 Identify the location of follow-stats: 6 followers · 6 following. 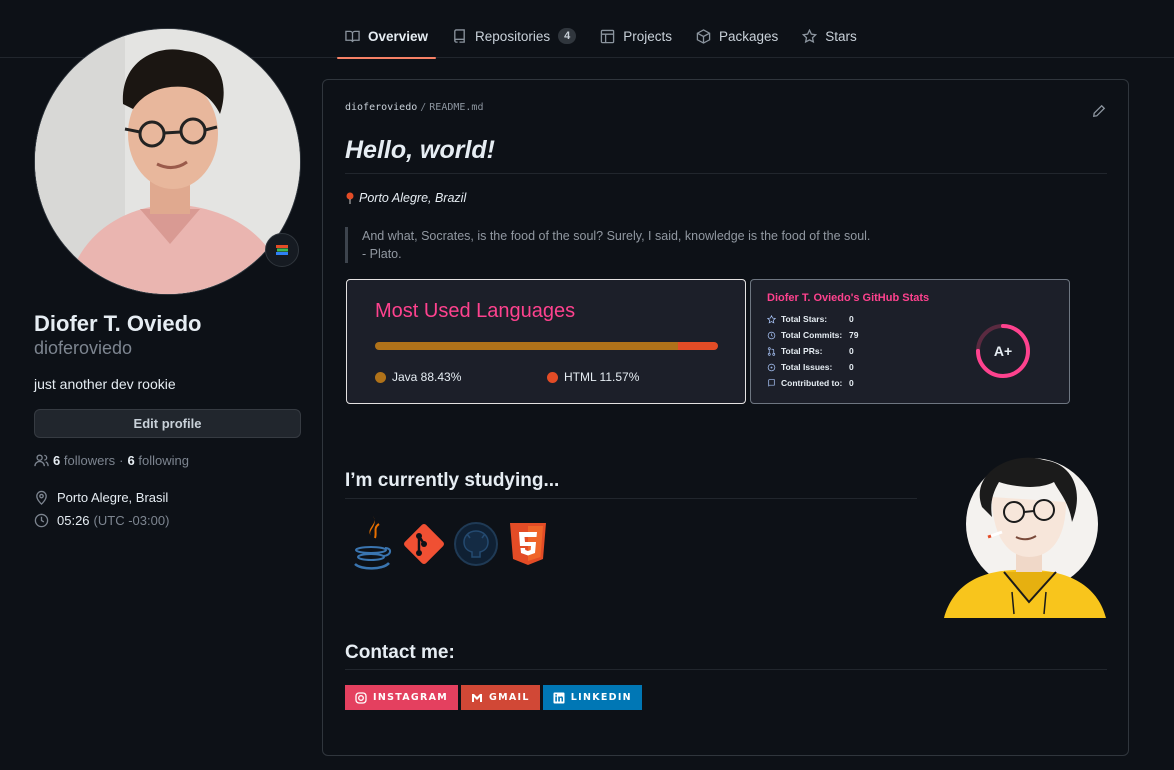
(111, 460).